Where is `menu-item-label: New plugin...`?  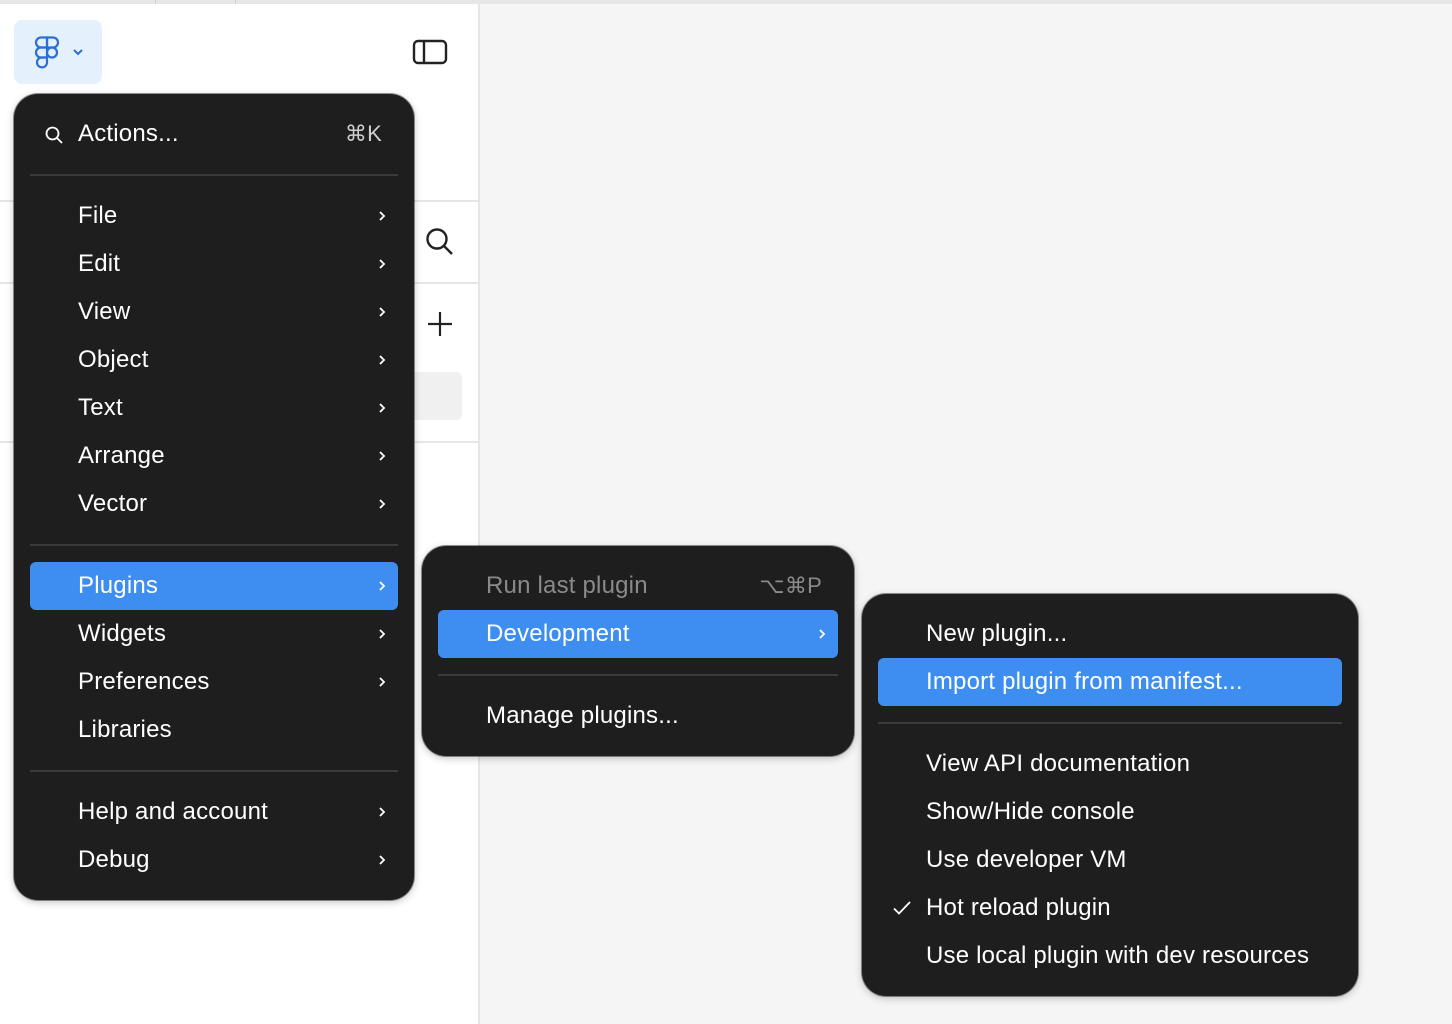 menu-item-label: New plugin... is located at coordinates (997, 633).